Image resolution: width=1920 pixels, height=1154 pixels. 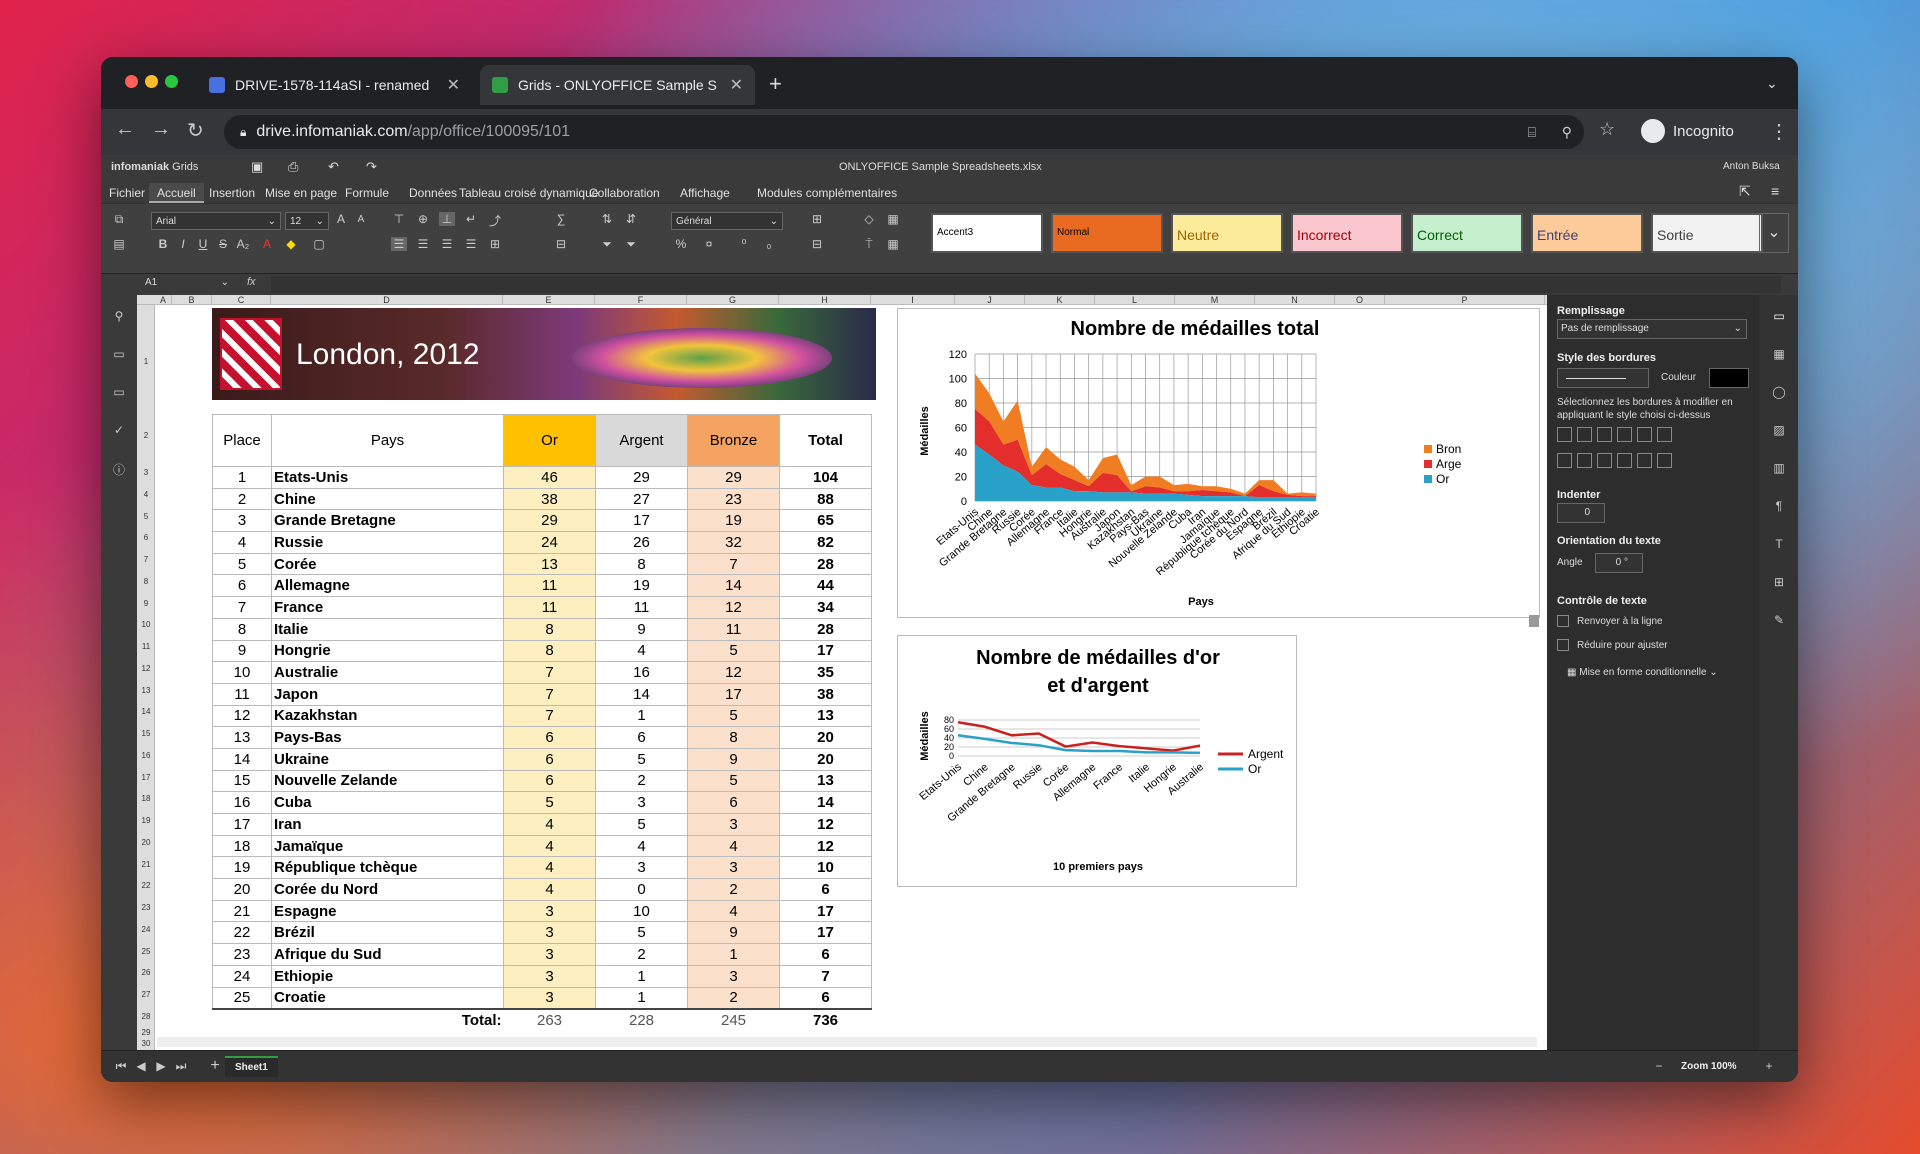 I want to click on undo-icon: ↶, so click(x=333, y=167).